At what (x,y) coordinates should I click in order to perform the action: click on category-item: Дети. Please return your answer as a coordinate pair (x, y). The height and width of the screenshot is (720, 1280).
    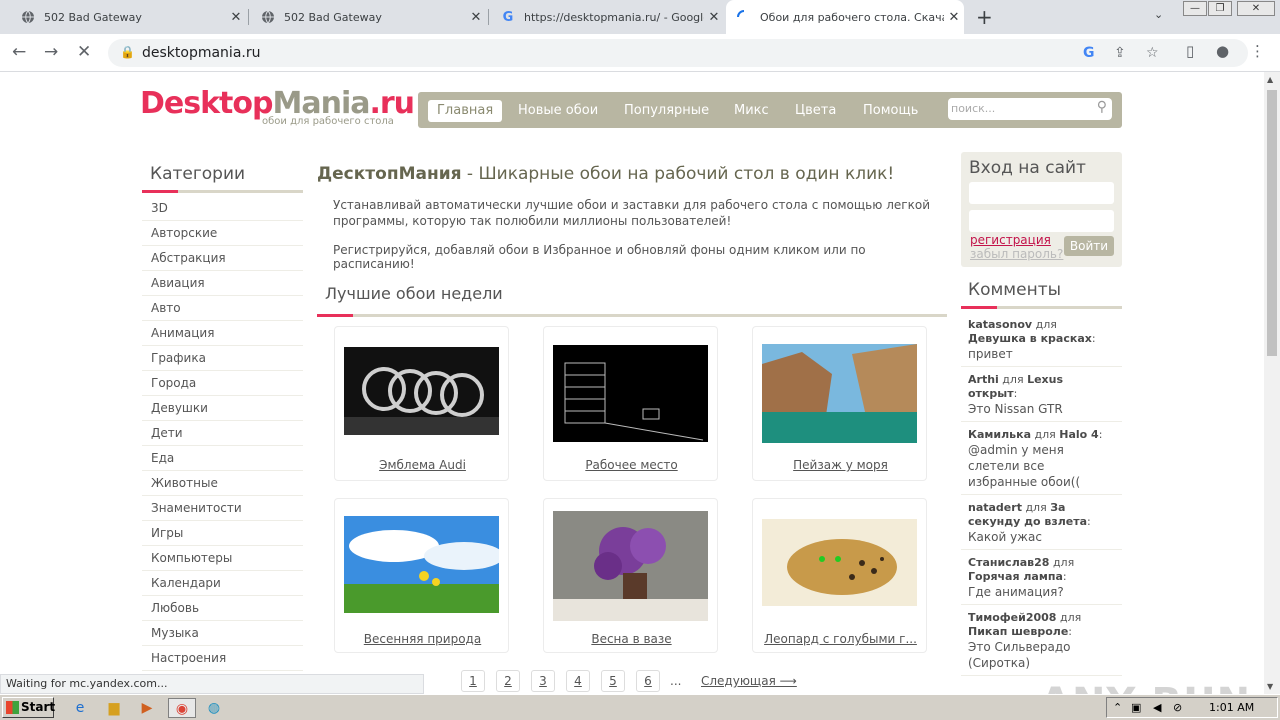
    Looking at the image, I should click on (222, 433).